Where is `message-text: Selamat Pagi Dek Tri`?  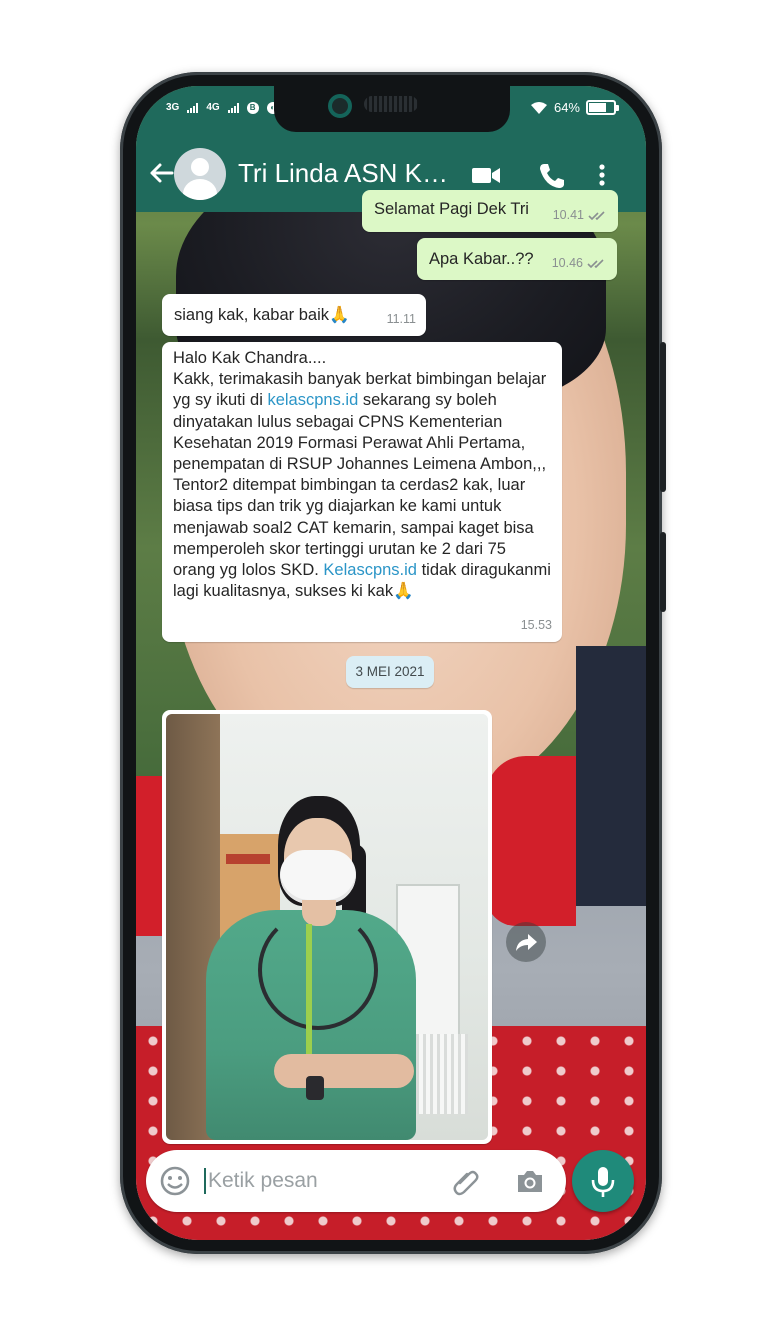 message-text: Selamat Pagi Dek Tri is located at coordinates (451, 209).